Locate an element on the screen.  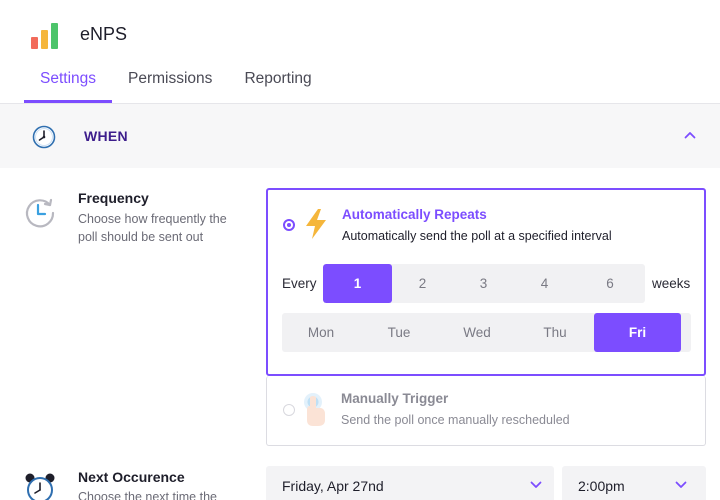
interval-selector: 1 2 3 4 6 is located at coordinates (484, 283).